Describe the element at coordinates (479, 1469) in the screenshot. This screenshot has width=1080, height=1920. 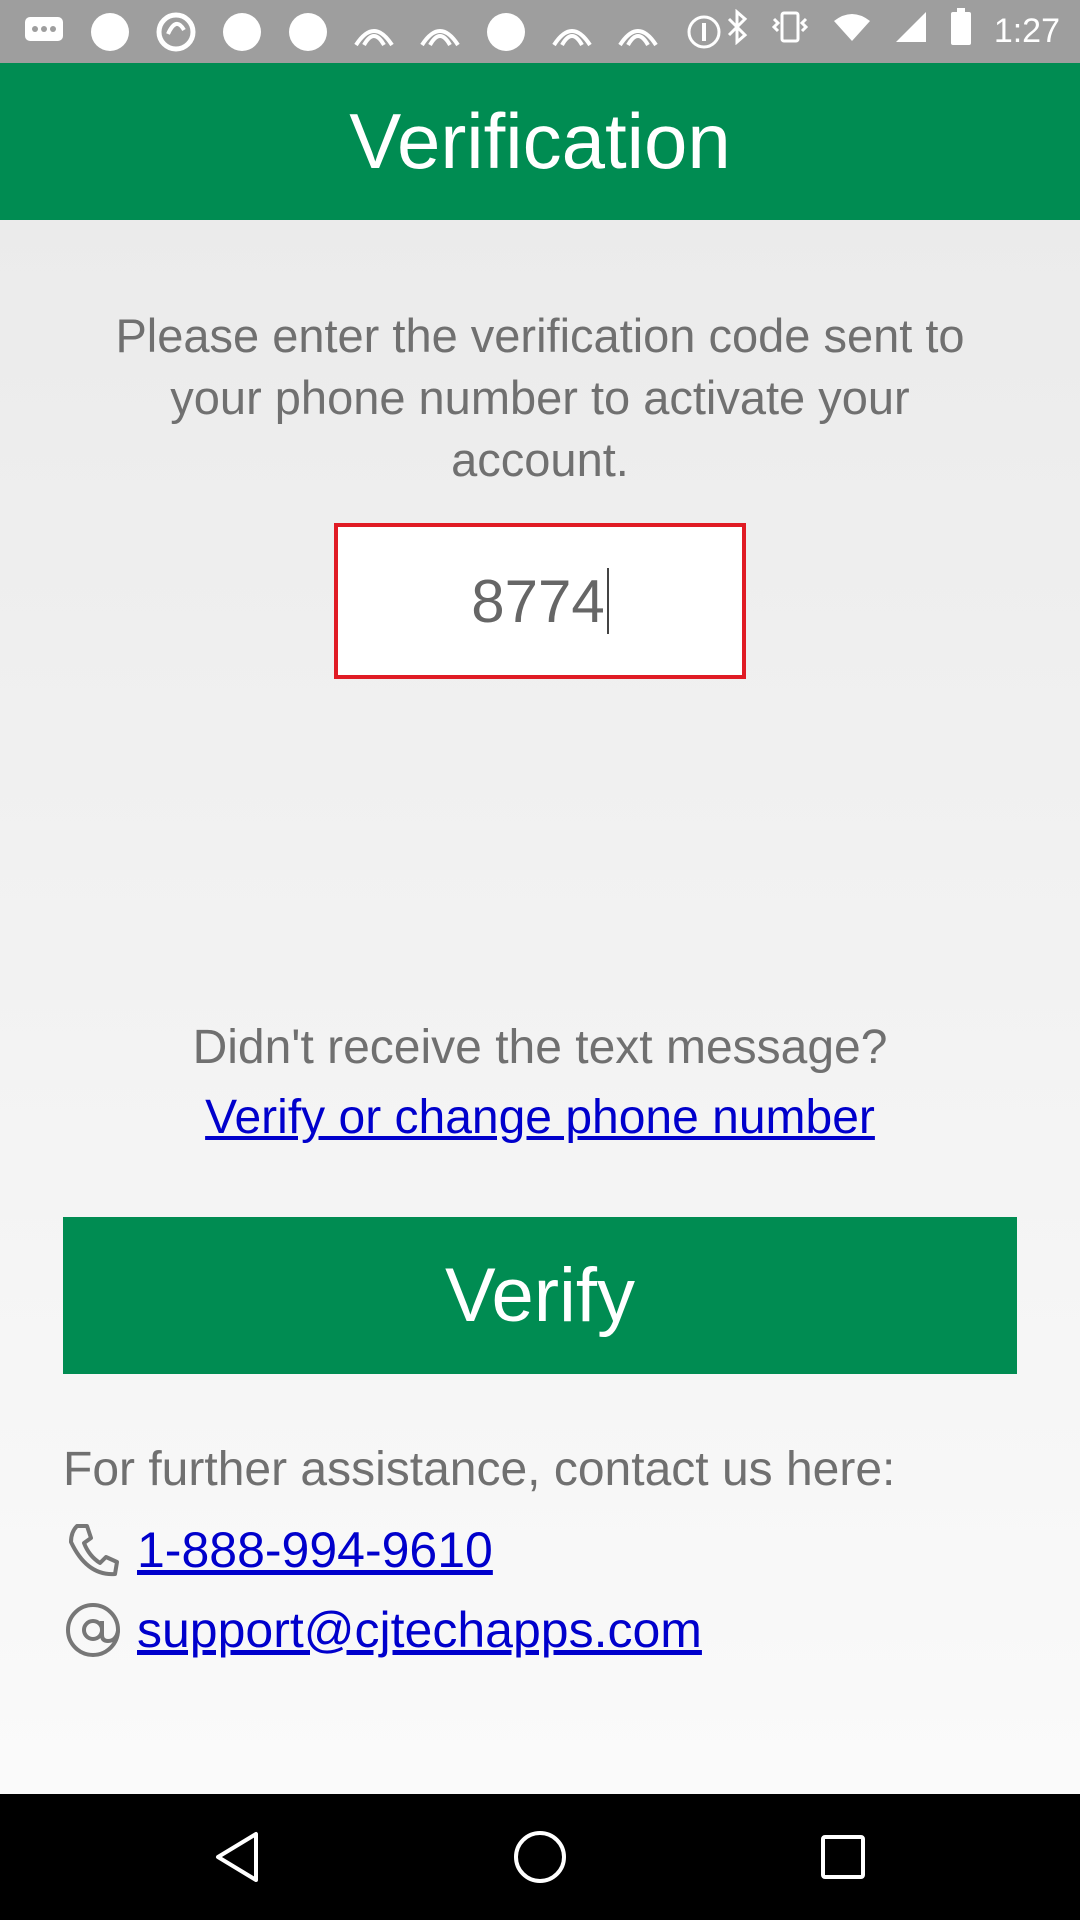
I see `assistance-text: For further assistance, contact us here:` at that location.